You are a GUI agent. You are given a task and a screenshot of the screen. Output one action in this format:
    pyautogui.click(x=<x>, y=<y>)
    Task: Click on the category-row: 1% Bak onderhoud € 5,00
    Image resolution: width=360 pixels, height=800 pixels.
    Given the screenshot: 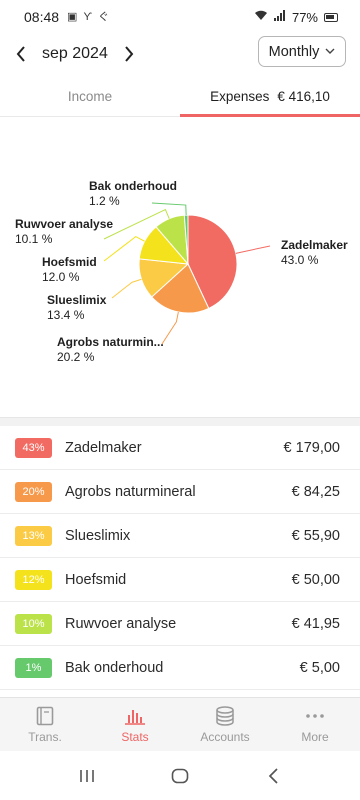 What is the action you would take?
    pyautogui.click(x=180, y=668)
    